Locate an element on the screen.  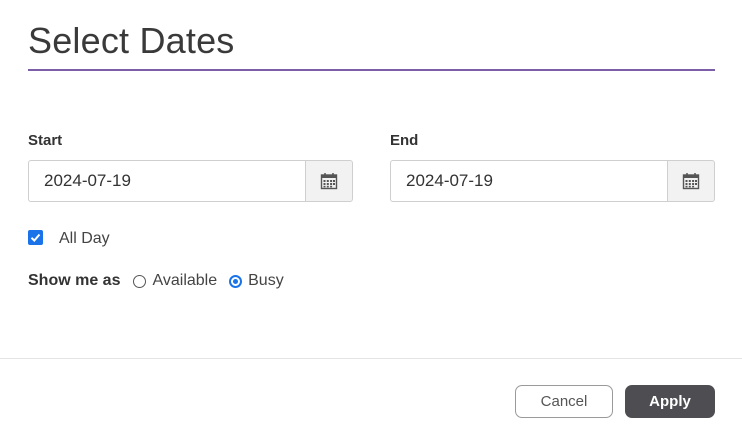
show-me-as-row: Show me as Available Busy is located at coordinates (162, 281).